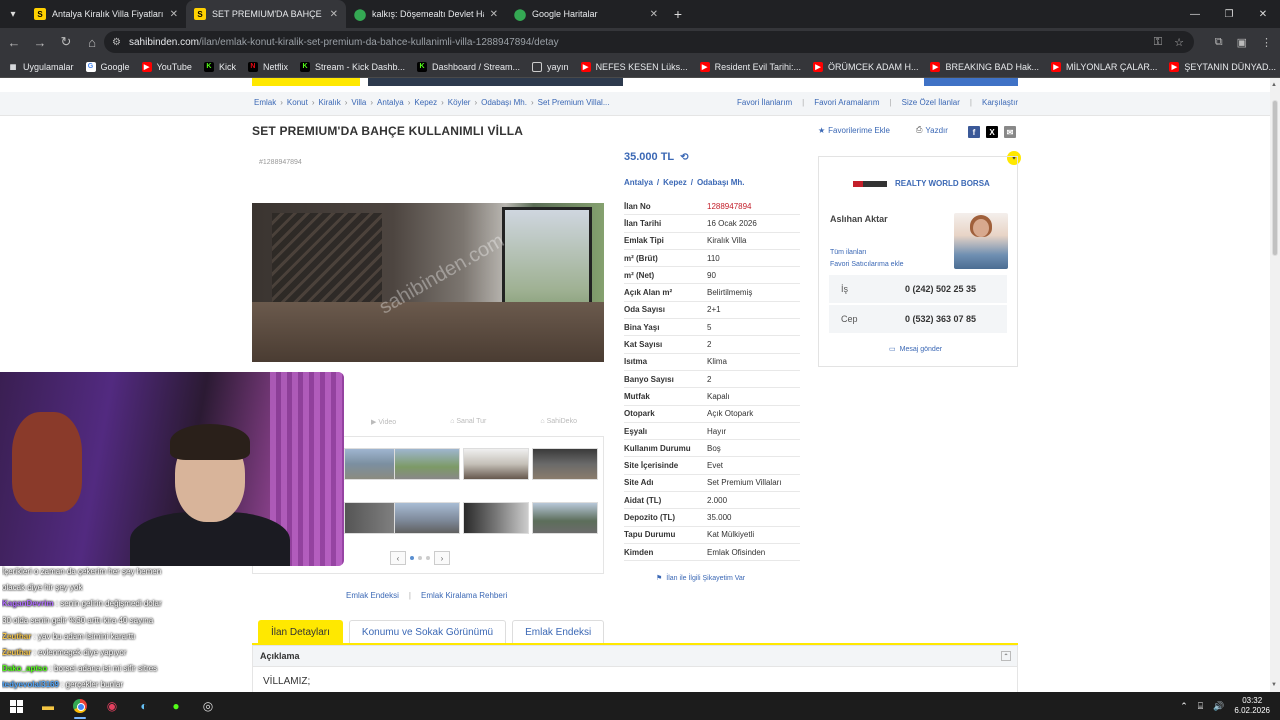 The image size is (1280, 720). Describe the element at coordinates (1219, 42) in the screenshot. I see `extensions-icon: ⧉` at that location.